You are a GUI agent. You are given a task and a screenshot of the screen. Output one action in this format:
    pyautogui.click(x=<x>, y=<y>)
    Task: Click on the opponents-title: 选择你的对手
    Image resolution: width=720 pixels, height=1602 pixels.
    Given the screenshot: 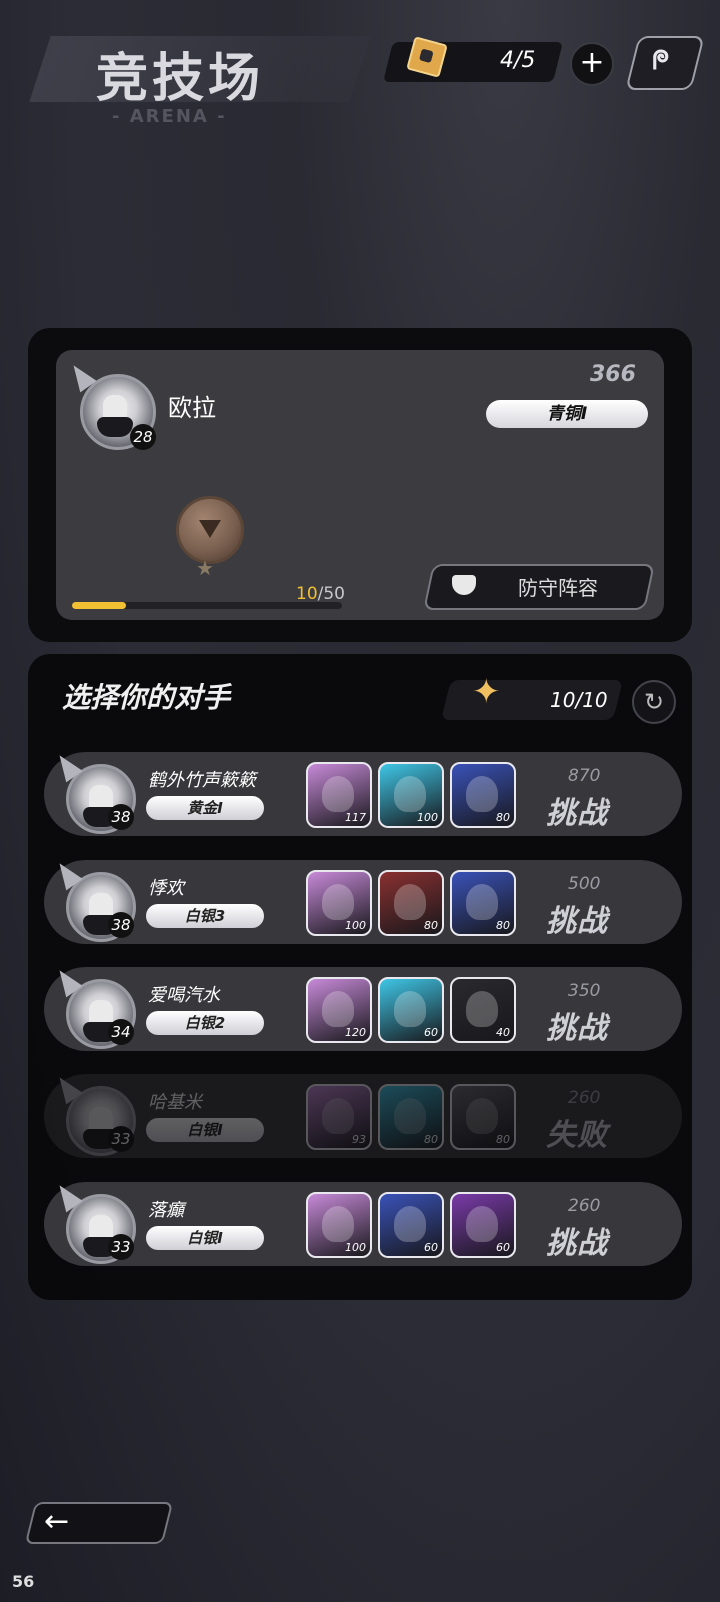 What is the action you would take?
    pyautogui.click(x=146, y=697)
    